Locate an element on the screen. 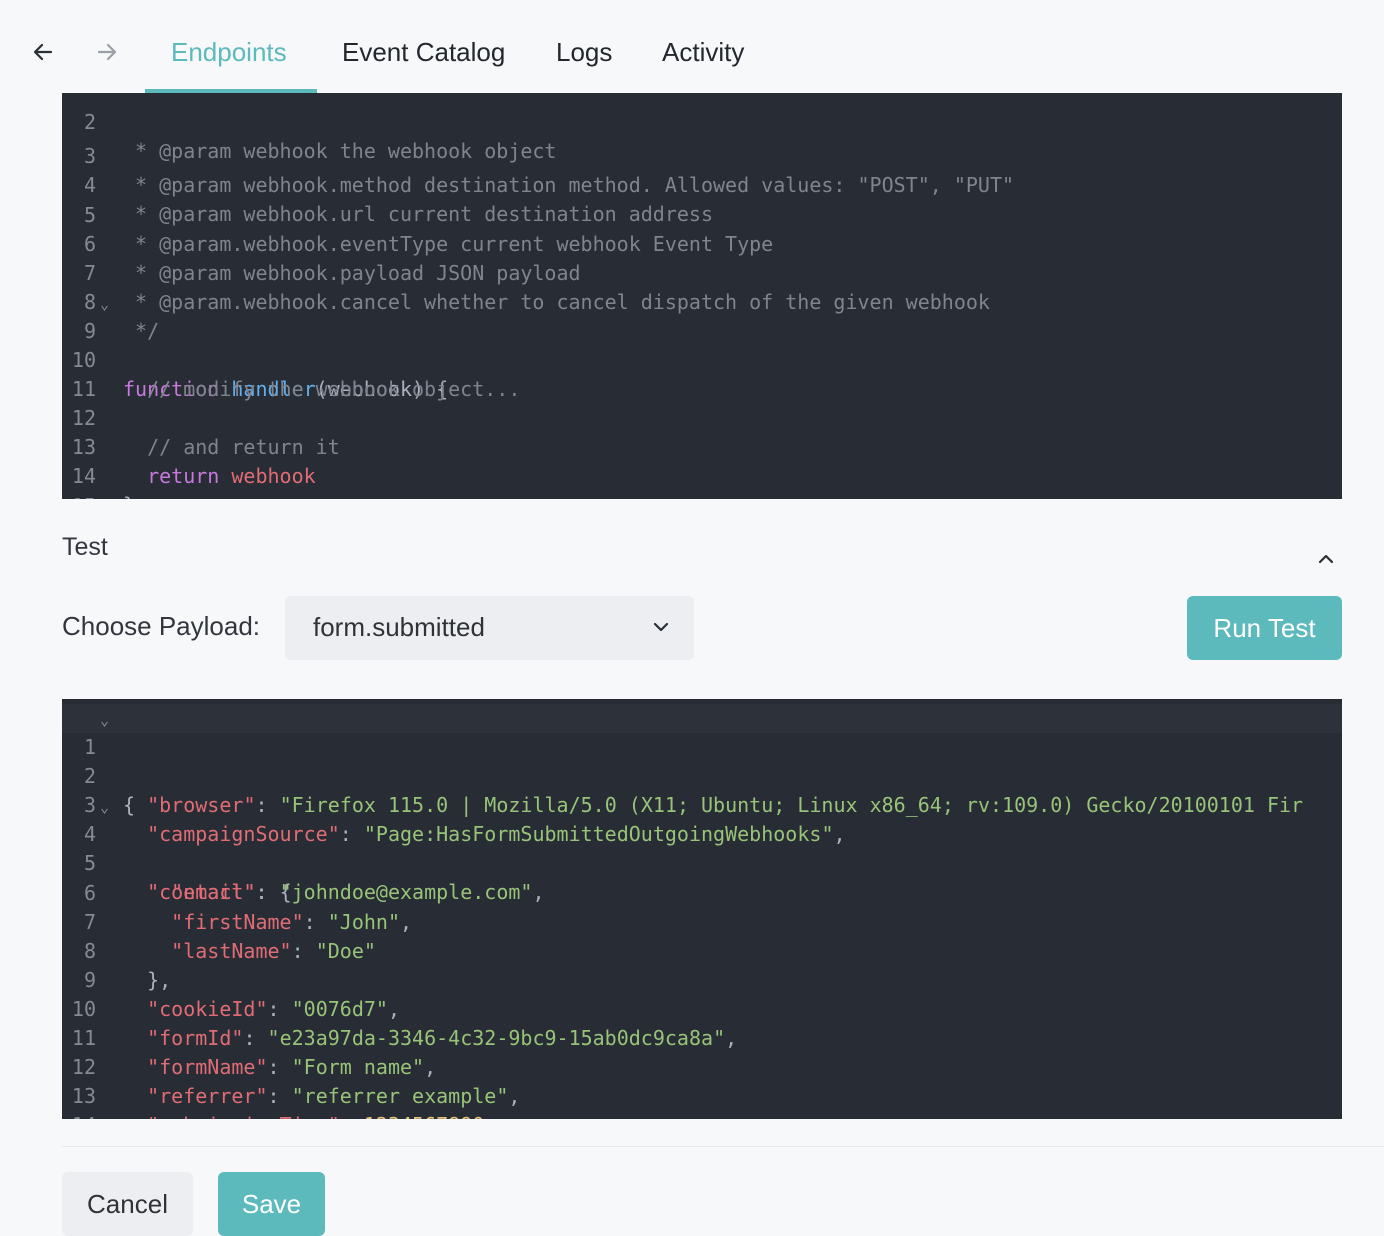 The image size is (1384, 1236). tab-event-catalog: Event Catalog is located at coordinates (423, 61).